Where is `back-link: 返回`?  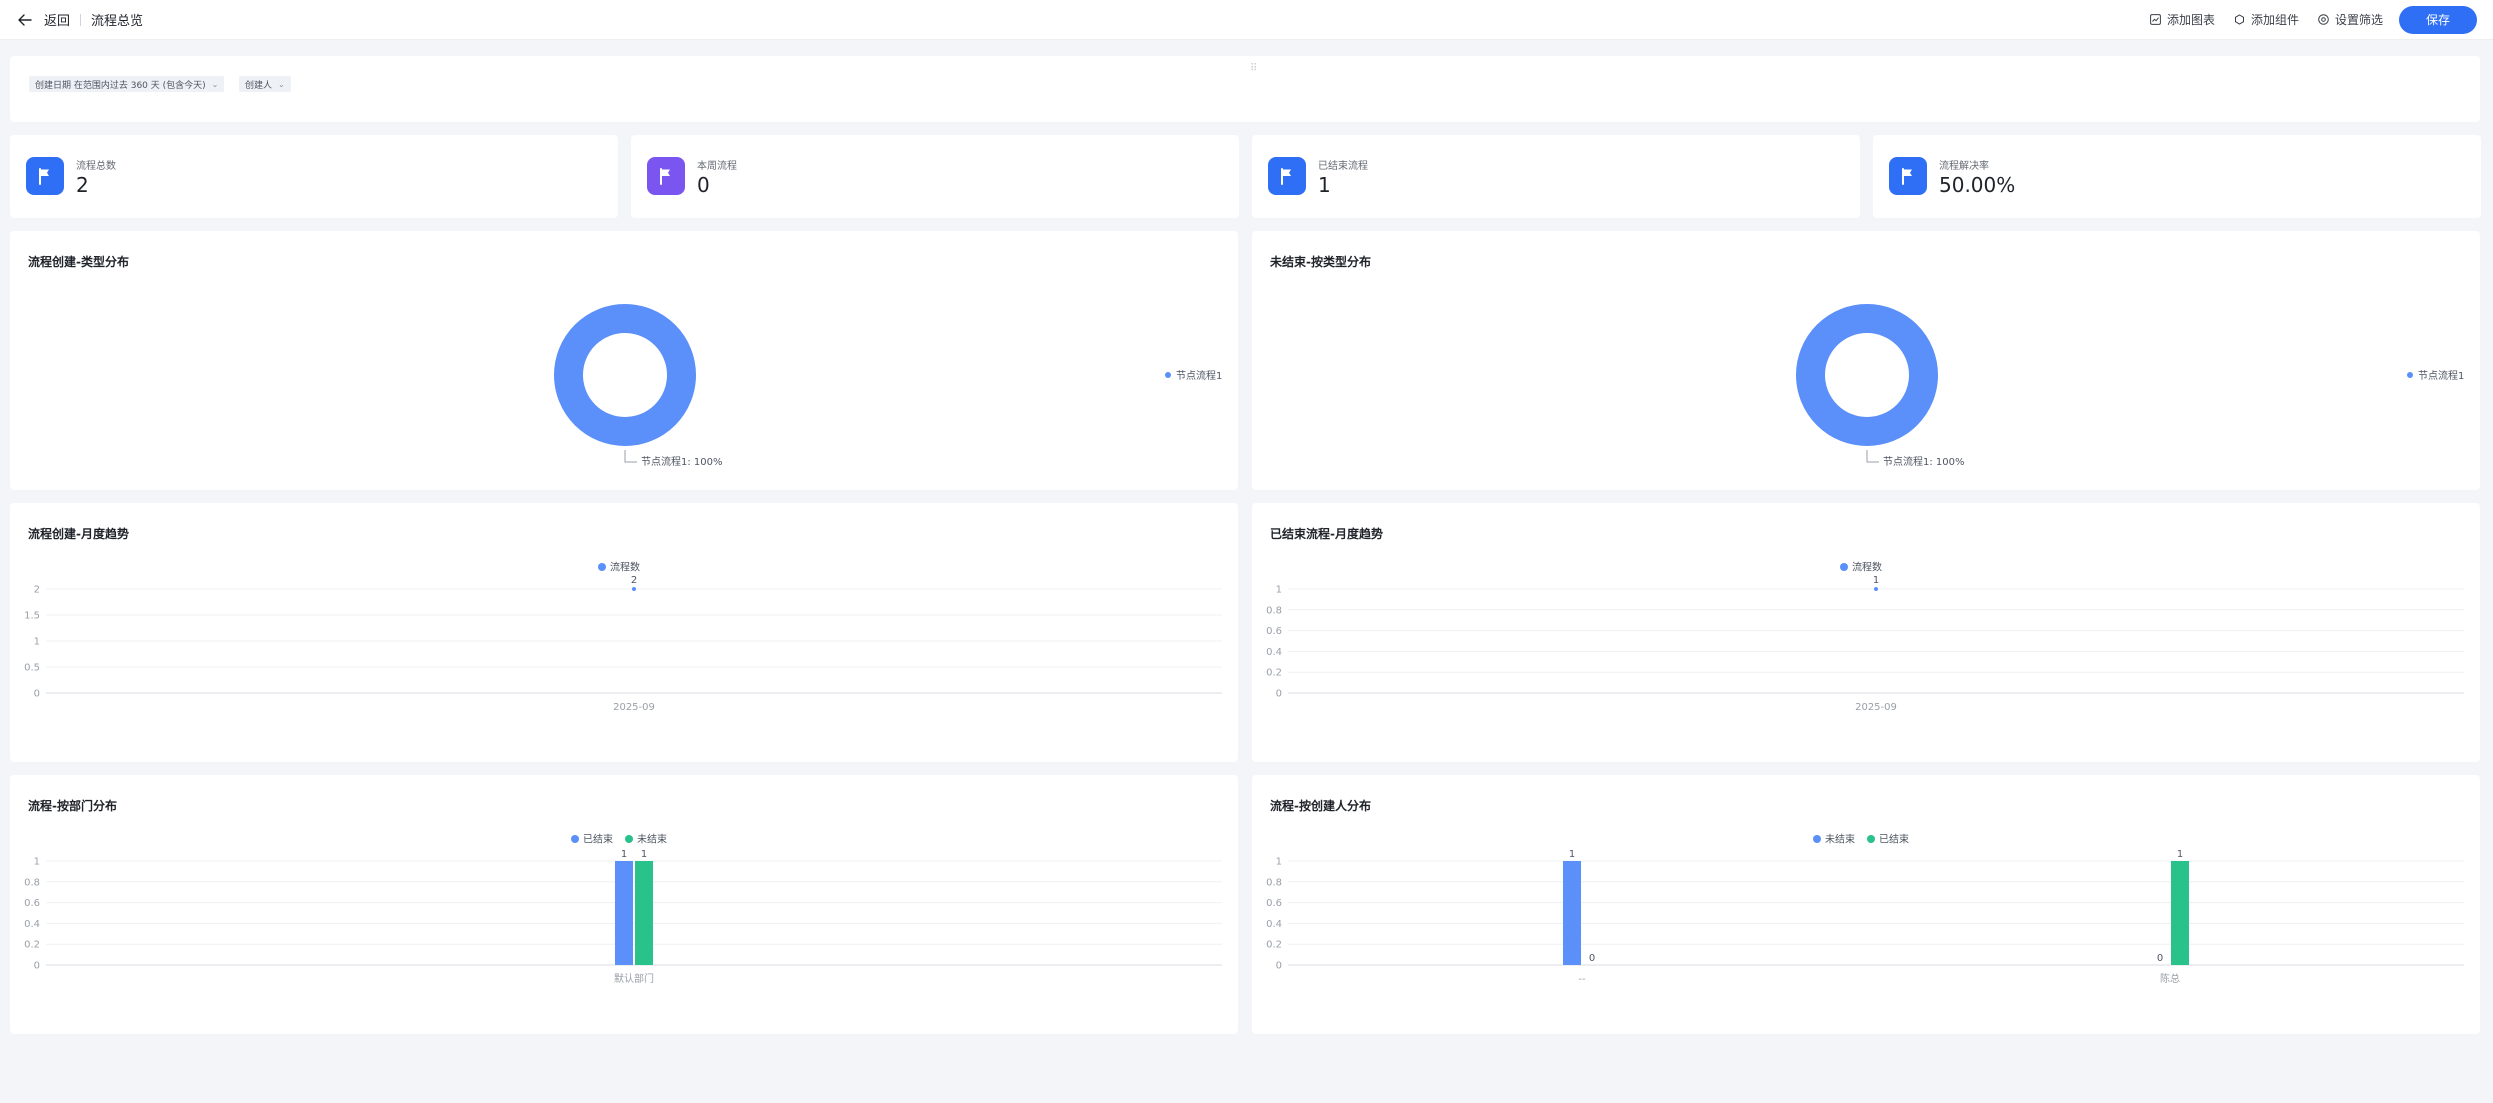 back-link: 返回 is located at coordinates (57, 19).